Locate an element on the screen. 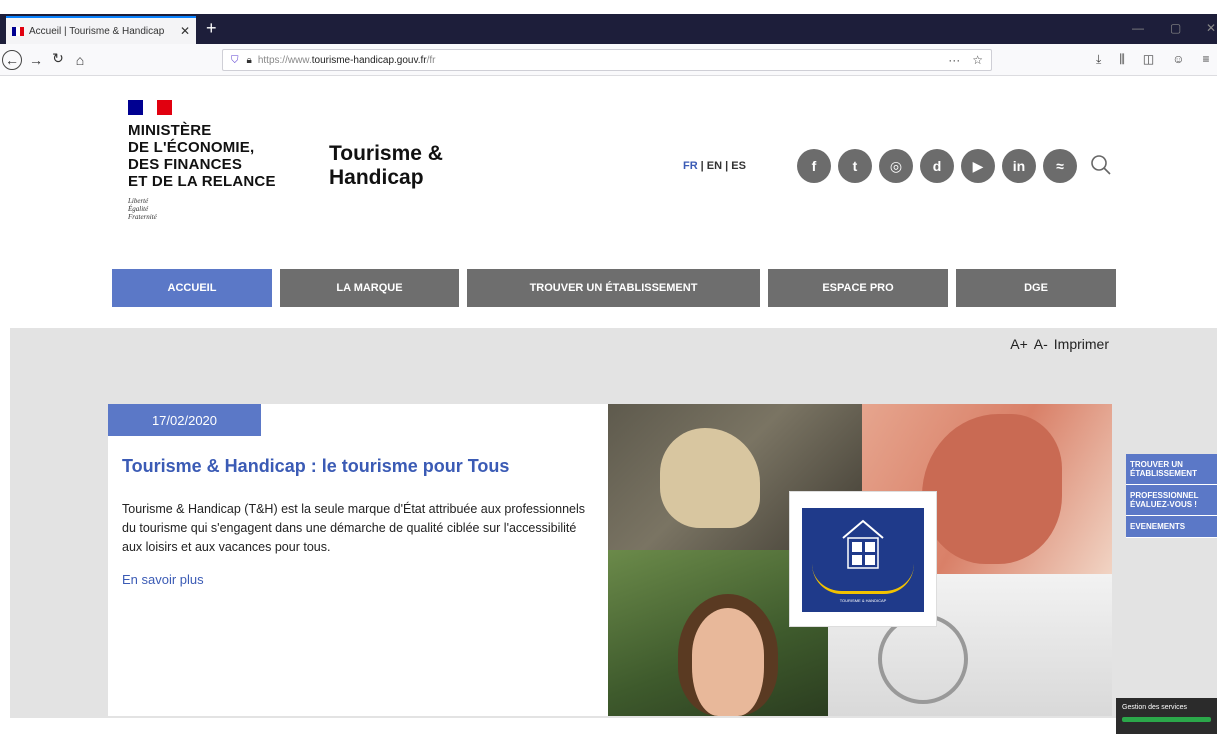  logo-text: TOURISME & HANDICAP is located at coordinates (863, 600).